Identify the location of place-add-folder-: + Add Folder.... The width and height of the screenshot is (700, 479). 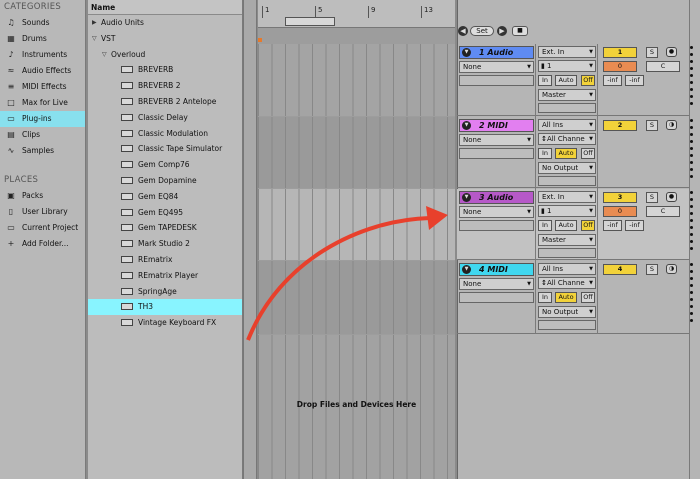
(42, 244).